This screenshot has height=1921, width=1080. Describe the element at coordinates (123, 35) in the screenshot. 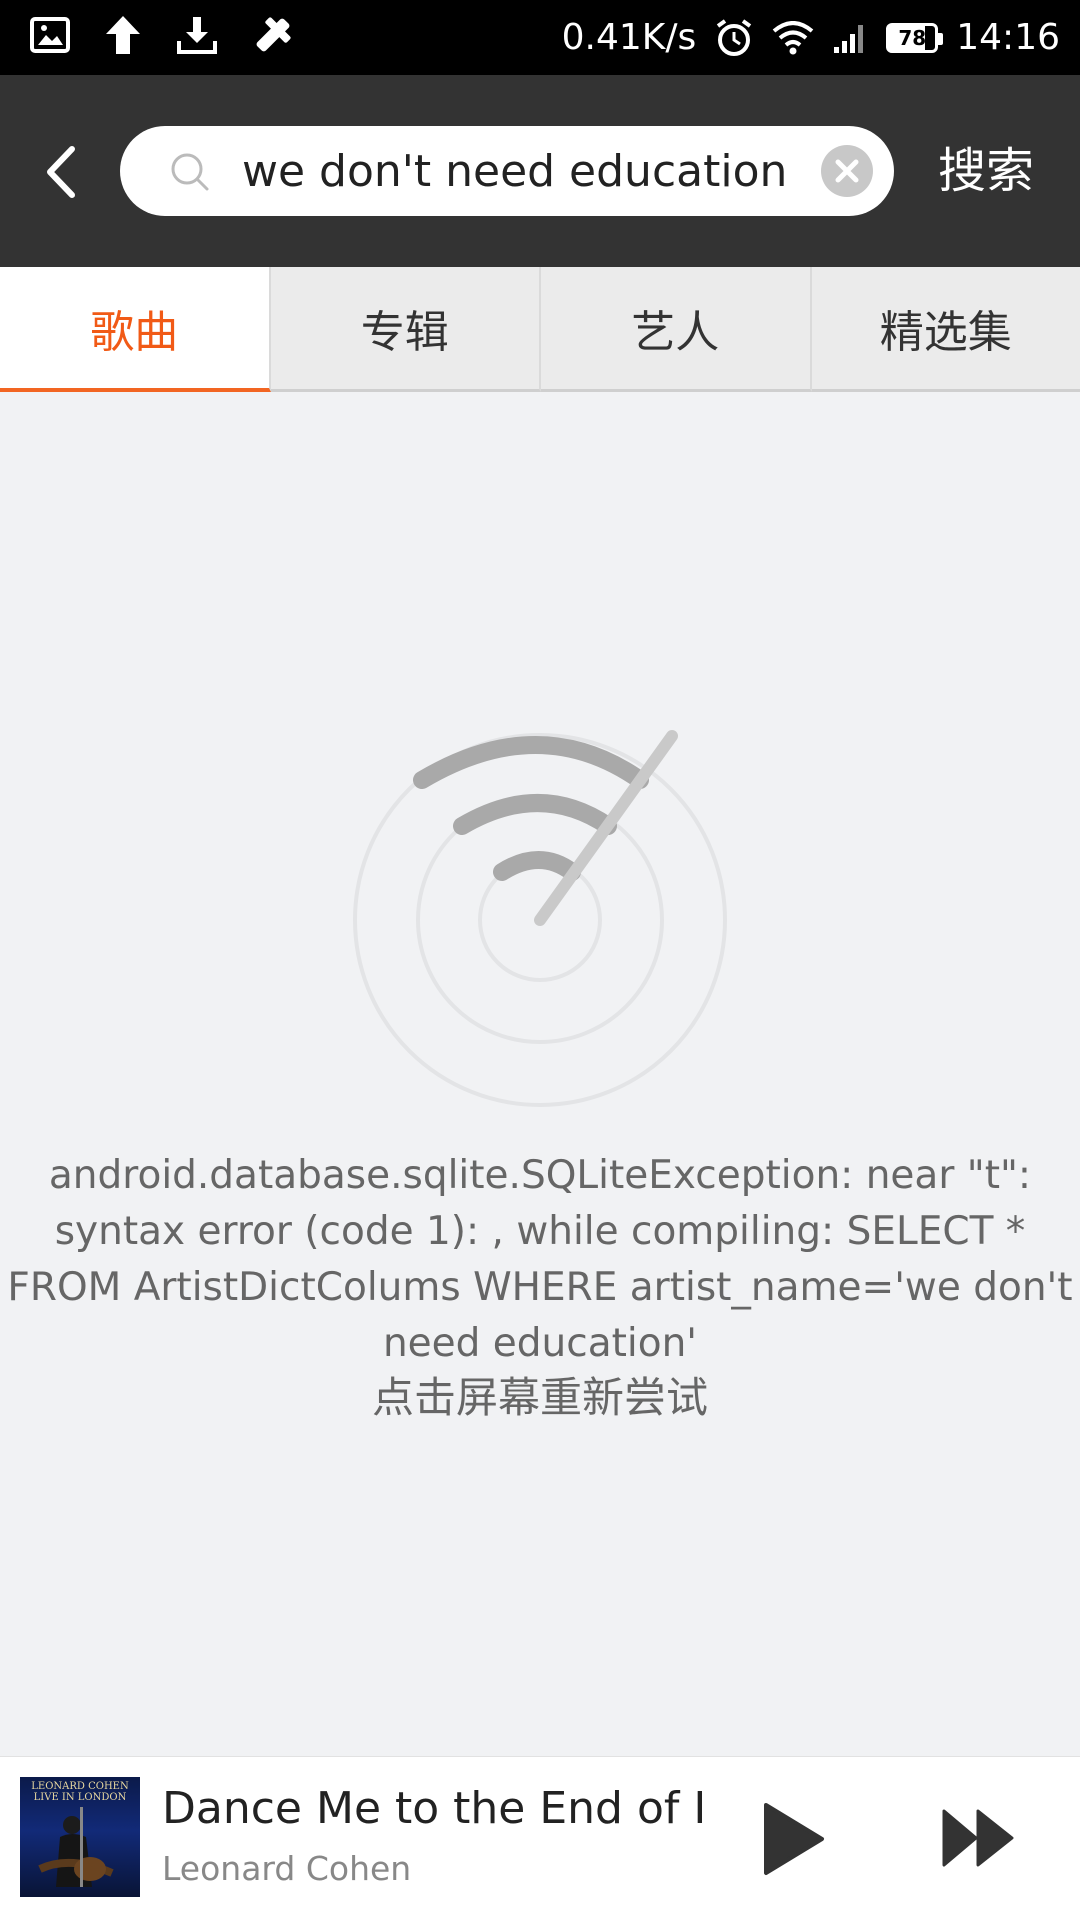

I see `upload-icon` at that location.